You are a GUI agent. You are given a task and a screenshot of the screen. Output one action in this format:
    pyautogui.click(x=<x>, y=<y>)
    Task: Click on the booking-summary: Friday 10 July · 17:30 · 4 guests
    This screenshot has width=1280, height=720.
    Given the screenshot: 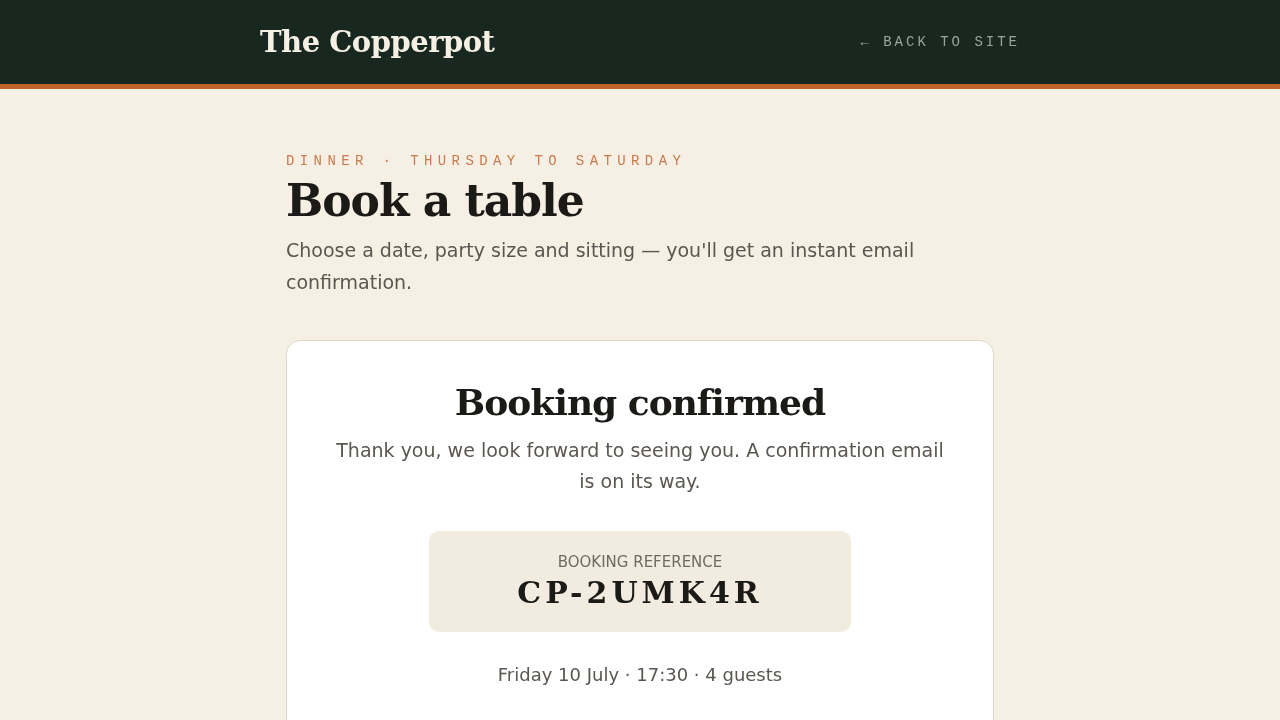 What is the action you would take?
    pyautogui.click(x=640, y=674)
    